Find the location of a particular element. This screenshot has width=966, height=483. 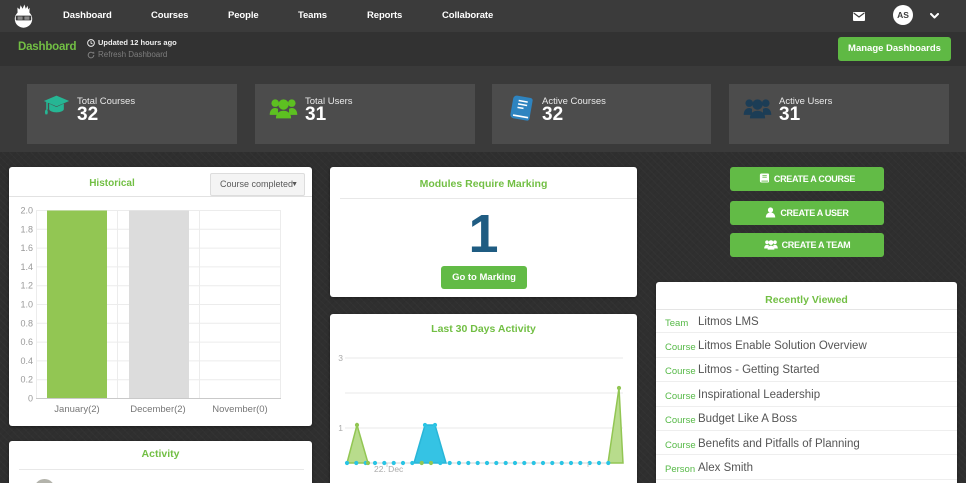

svg-text: 1.6 is located at coordinates (26, 248).